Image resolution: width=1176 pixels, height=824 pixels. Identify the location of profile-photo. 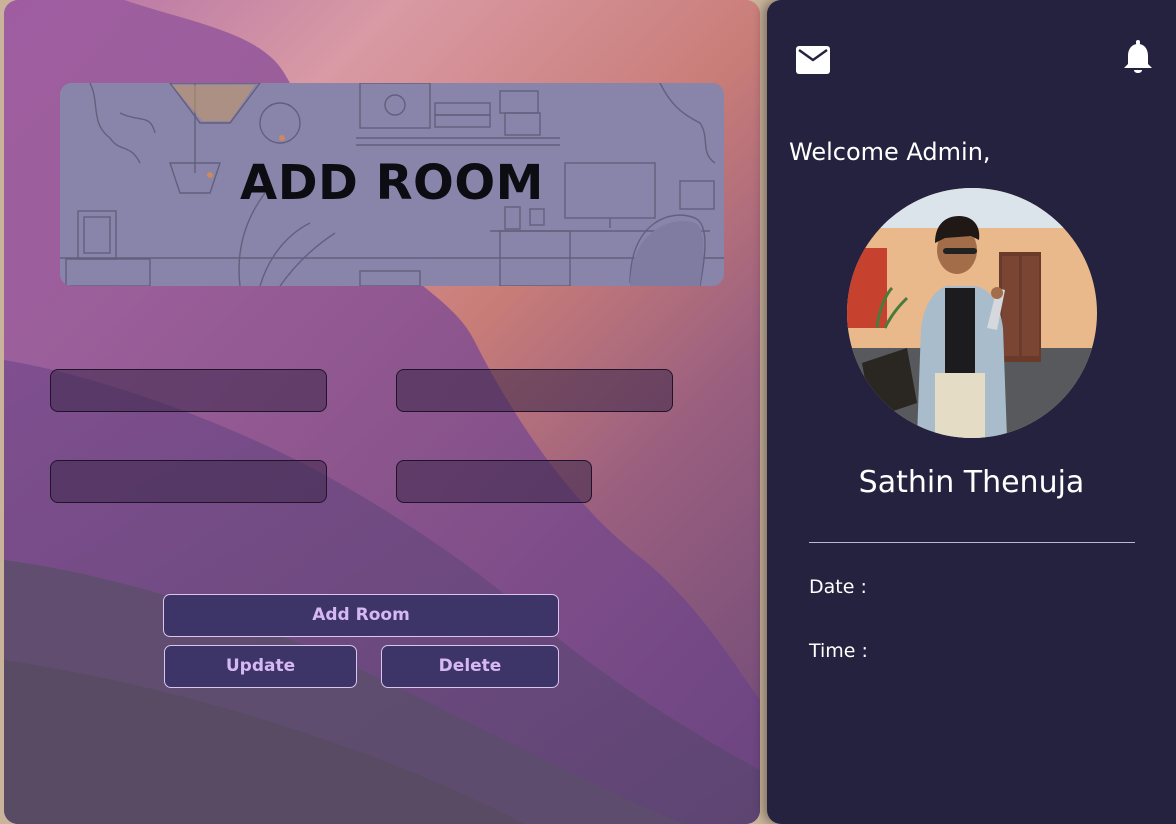
(972, 313).